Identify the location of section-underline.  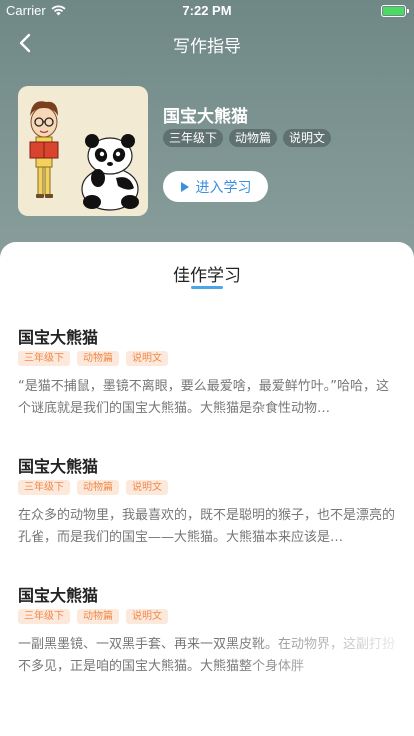
(207, 287).